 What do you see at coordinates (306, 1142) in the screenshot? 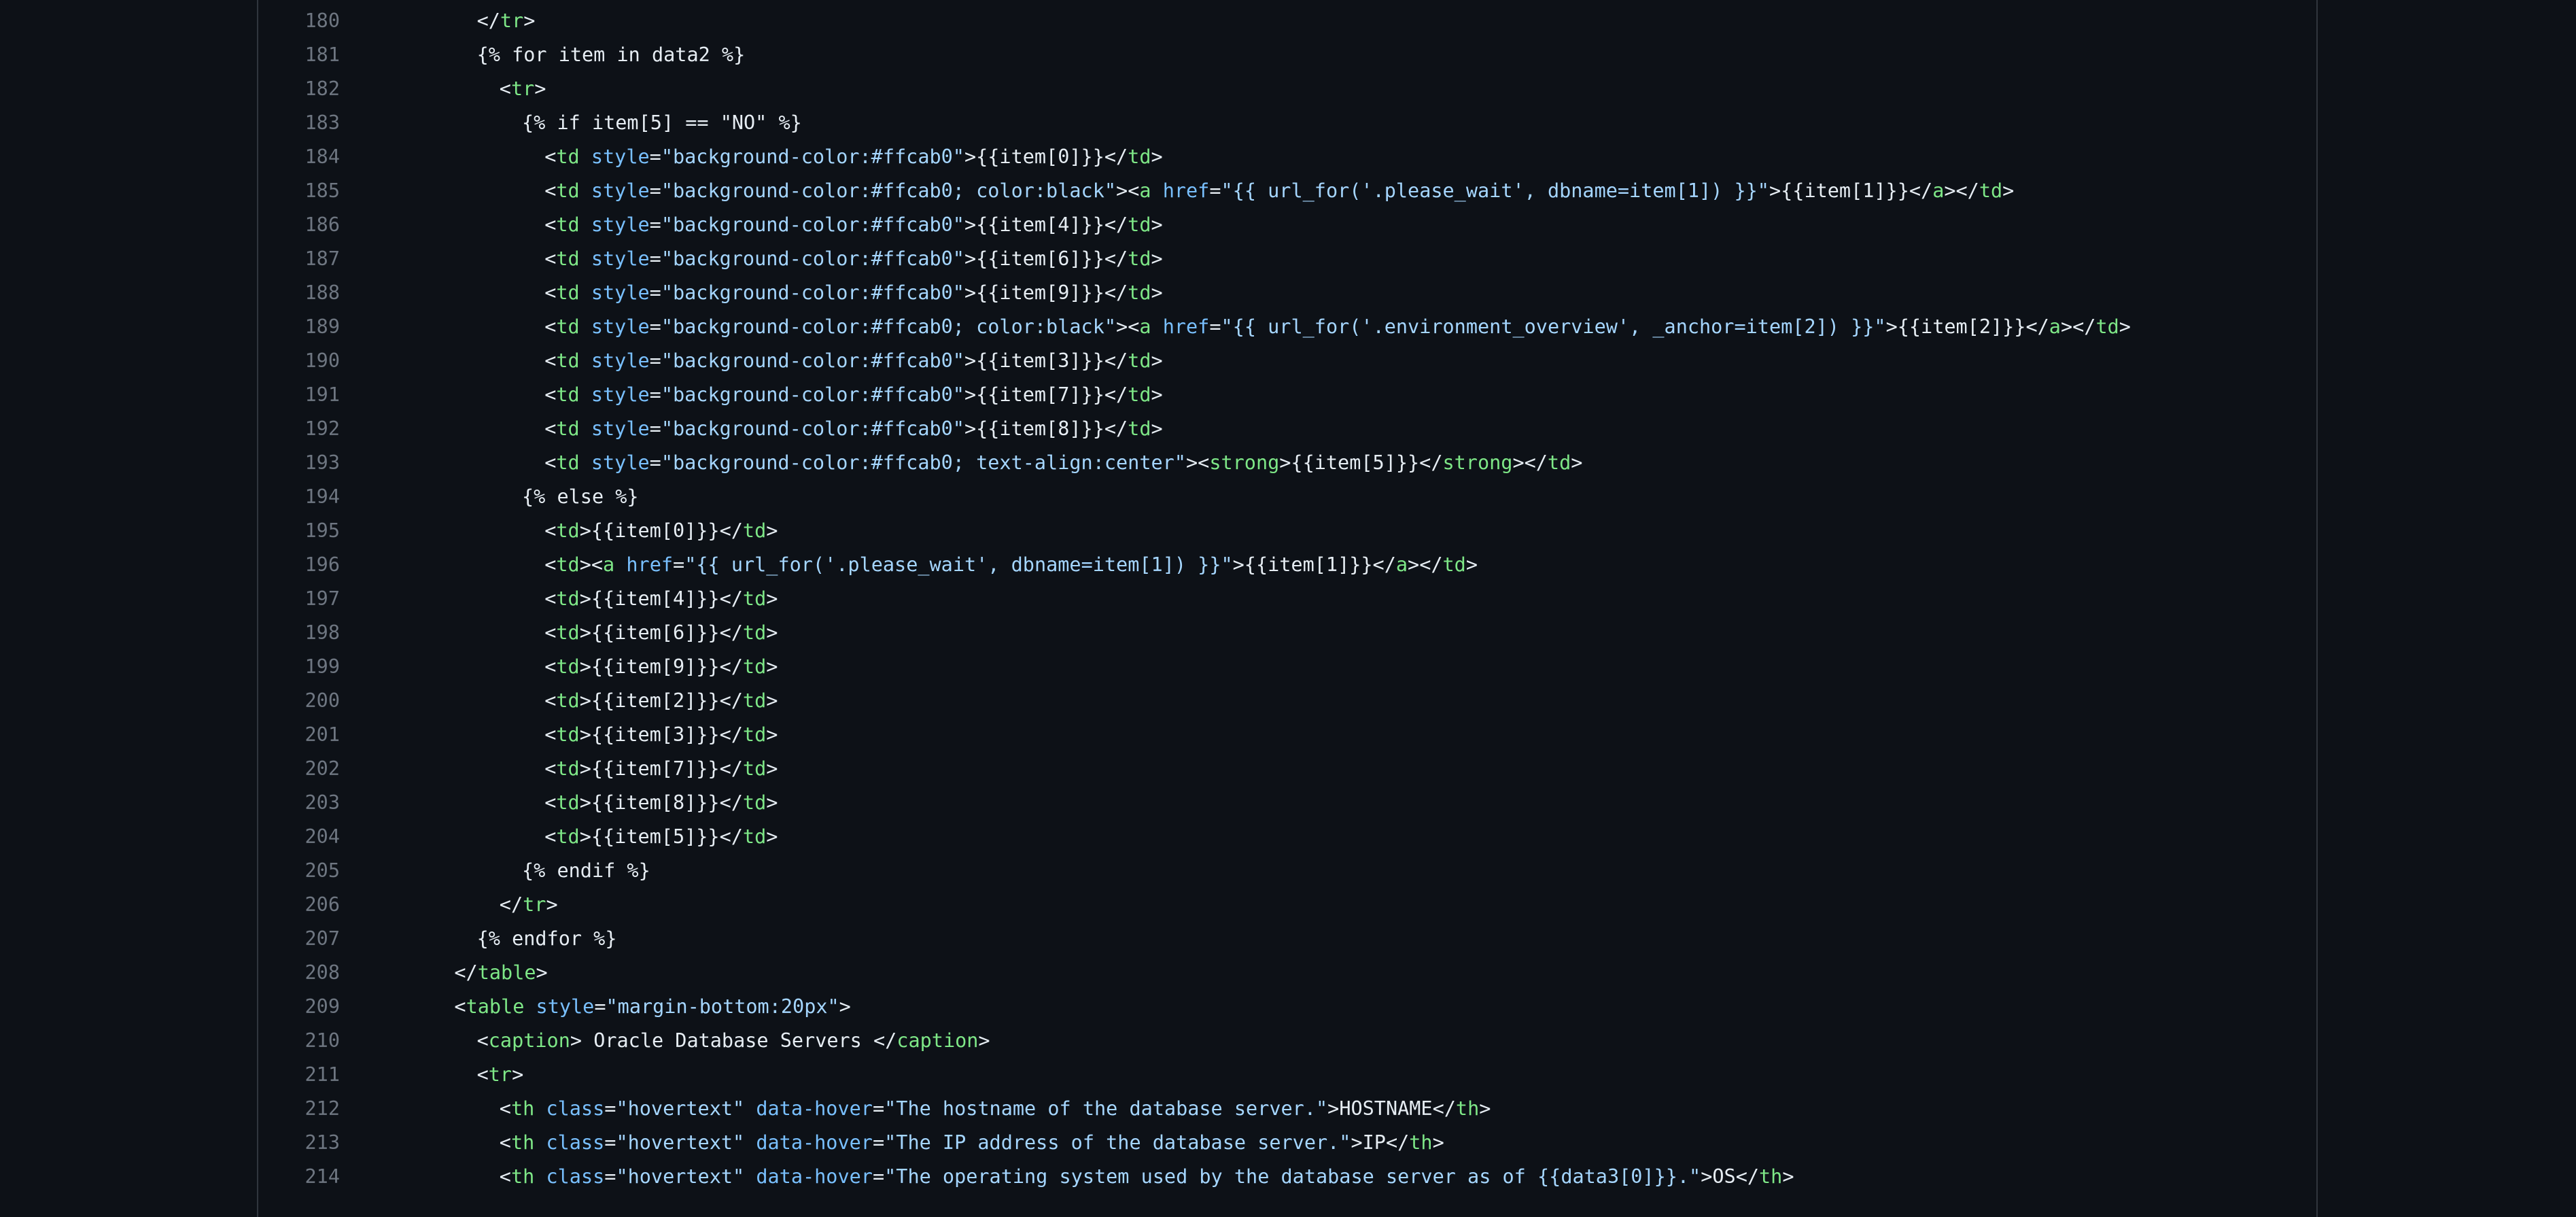
I see `line-number: 213` at bounding box center [306, 1142].